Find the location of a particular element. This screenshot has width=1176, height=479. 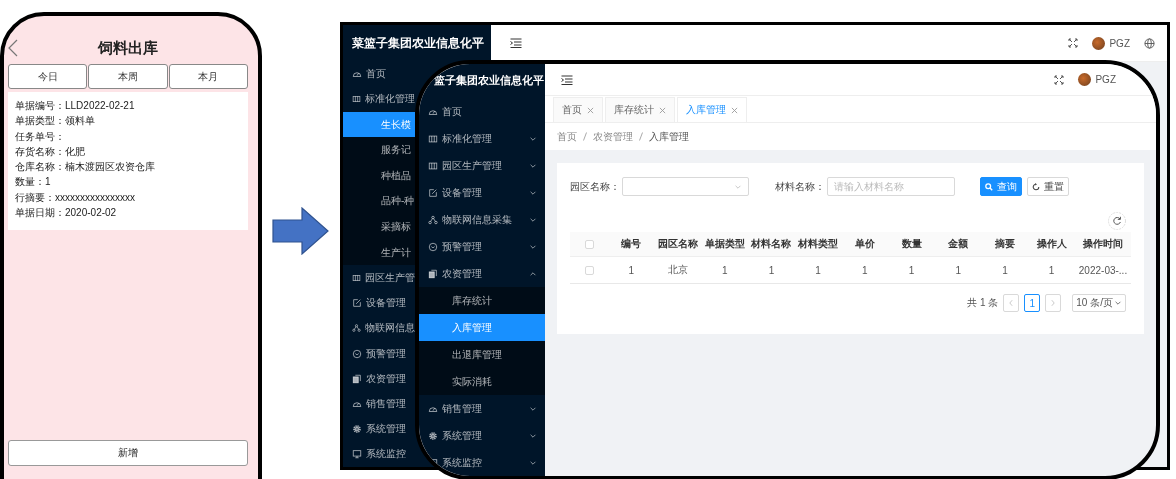

column-header: 数量 is located at coordinates (911, 244).